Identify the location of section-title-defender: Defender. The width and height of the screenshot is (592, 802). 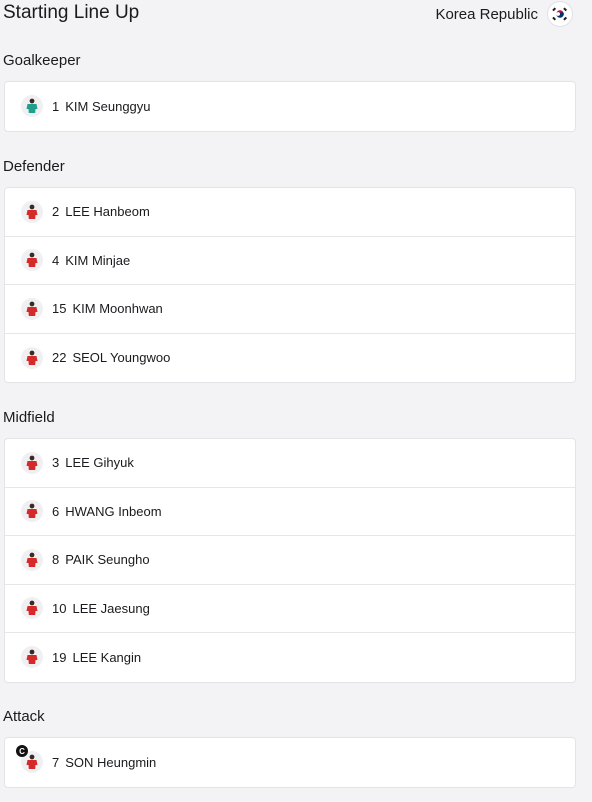
(34, 166).